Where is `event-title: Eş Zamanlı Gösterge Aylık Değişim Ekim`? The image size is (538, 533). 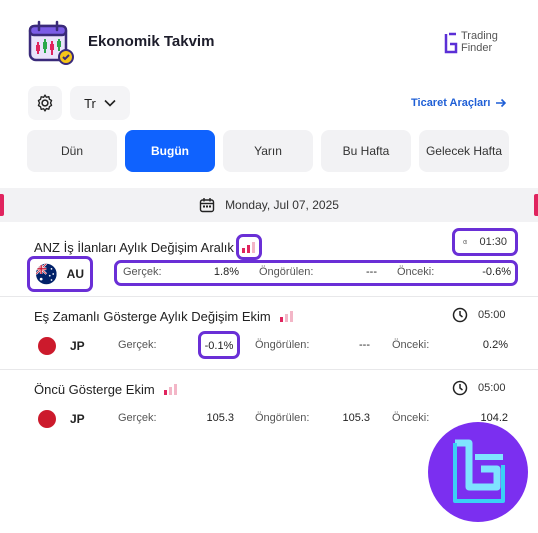
event-title: Eş Zamanlı Gösterge Aylık Değişim Ekim is located at coordinates (152, 316).